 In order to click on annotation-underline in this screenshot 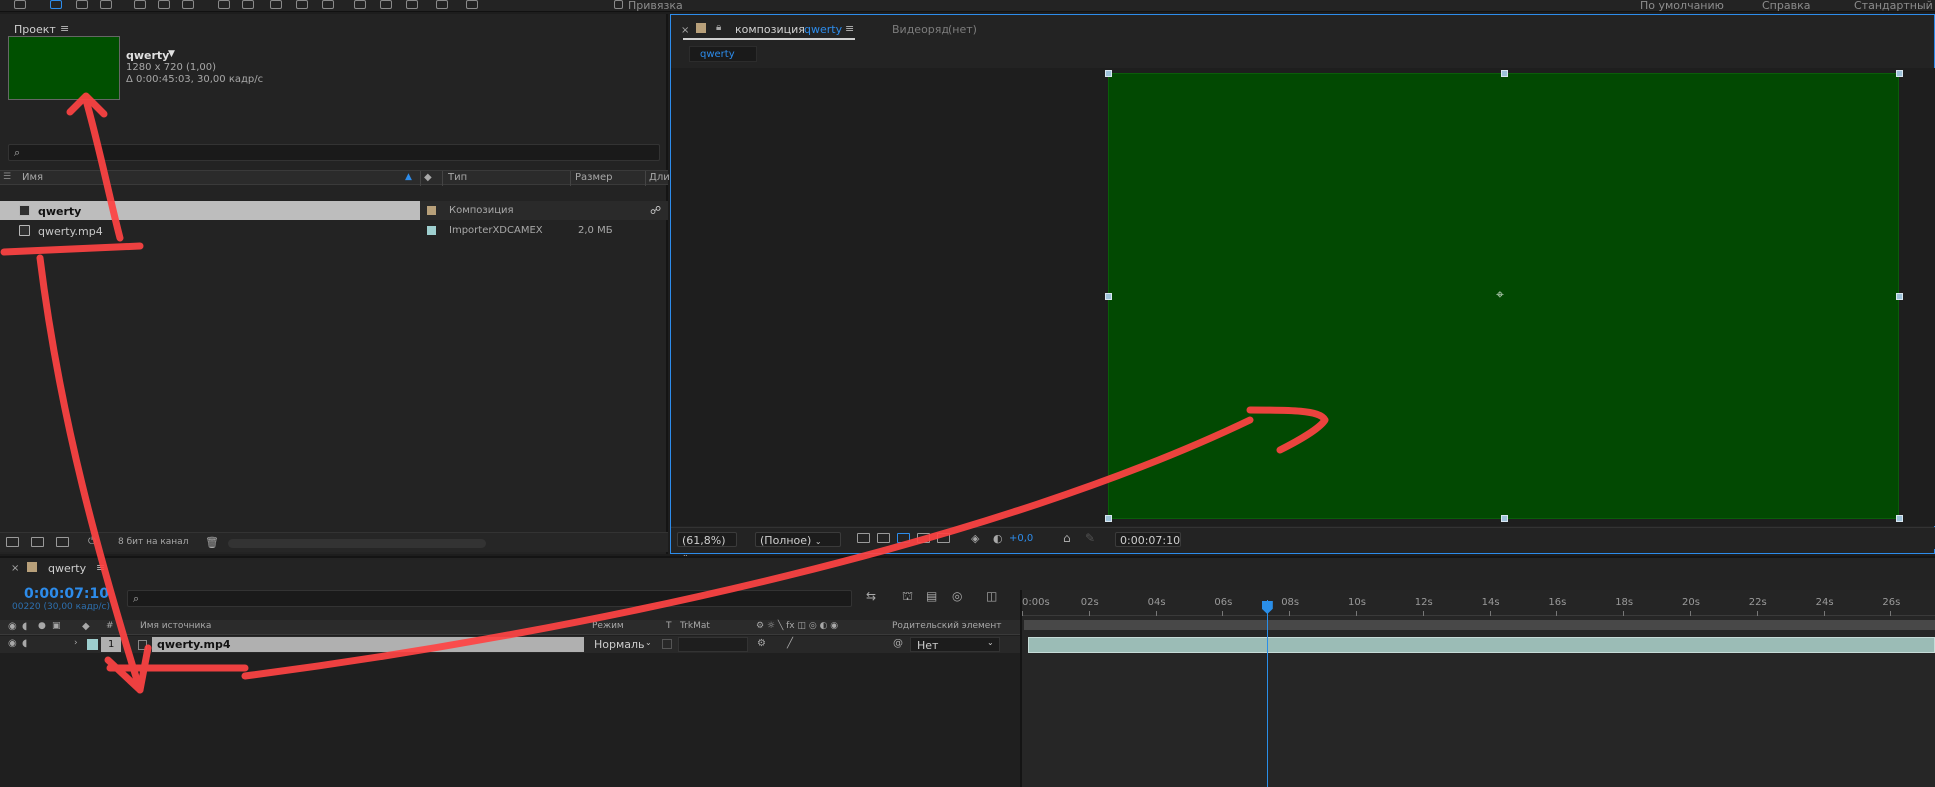, I will do `click(72, 249)`.